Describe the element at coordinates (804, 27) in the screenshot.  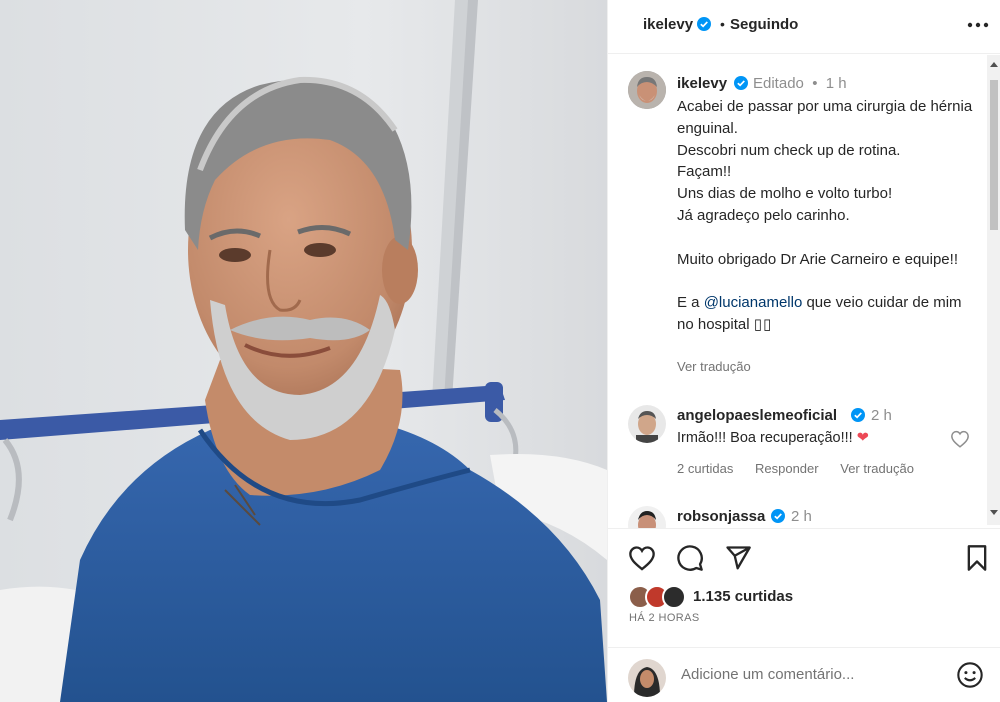
I see `post-header: ikelevy • Seguindo` at that location.